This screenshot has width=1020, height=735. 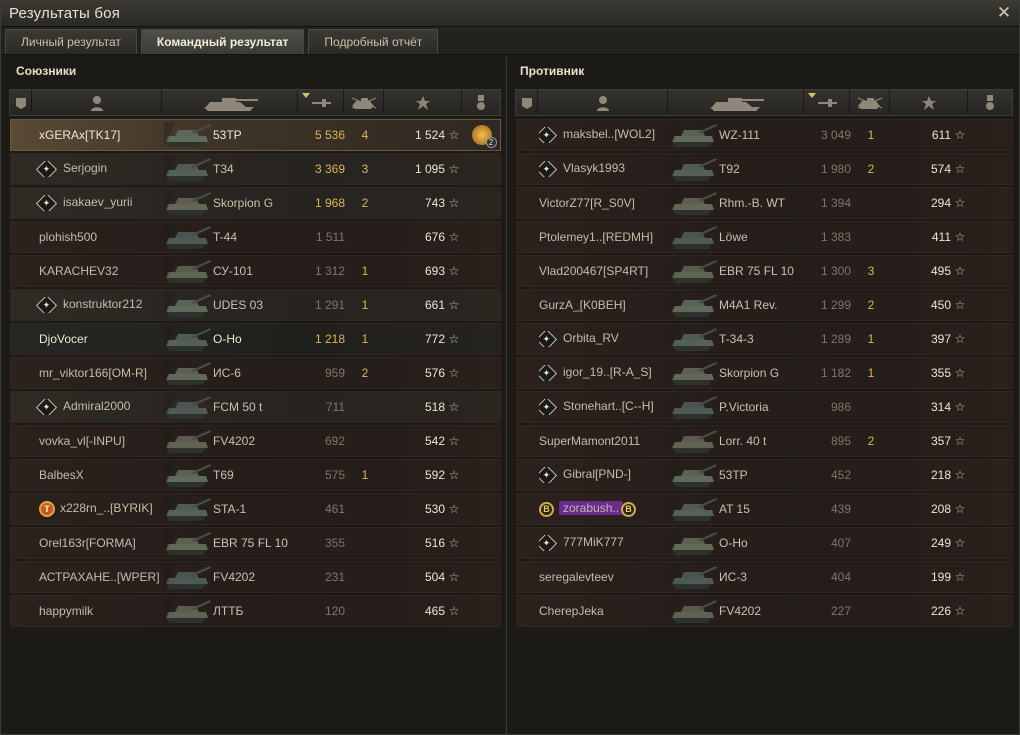 What do you see at coordinates (733, 475) in the screenshot?
I see `vehicle-name: 53TP` at bounding box center [733, 475].